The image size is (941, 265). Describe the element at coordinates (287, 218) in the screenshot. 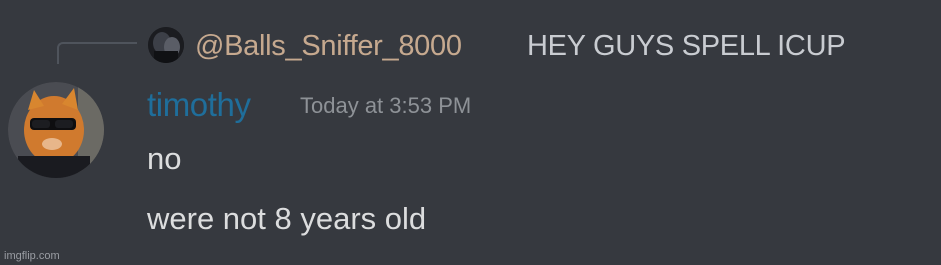

I see `message-line: were not 8 years old` at that location.